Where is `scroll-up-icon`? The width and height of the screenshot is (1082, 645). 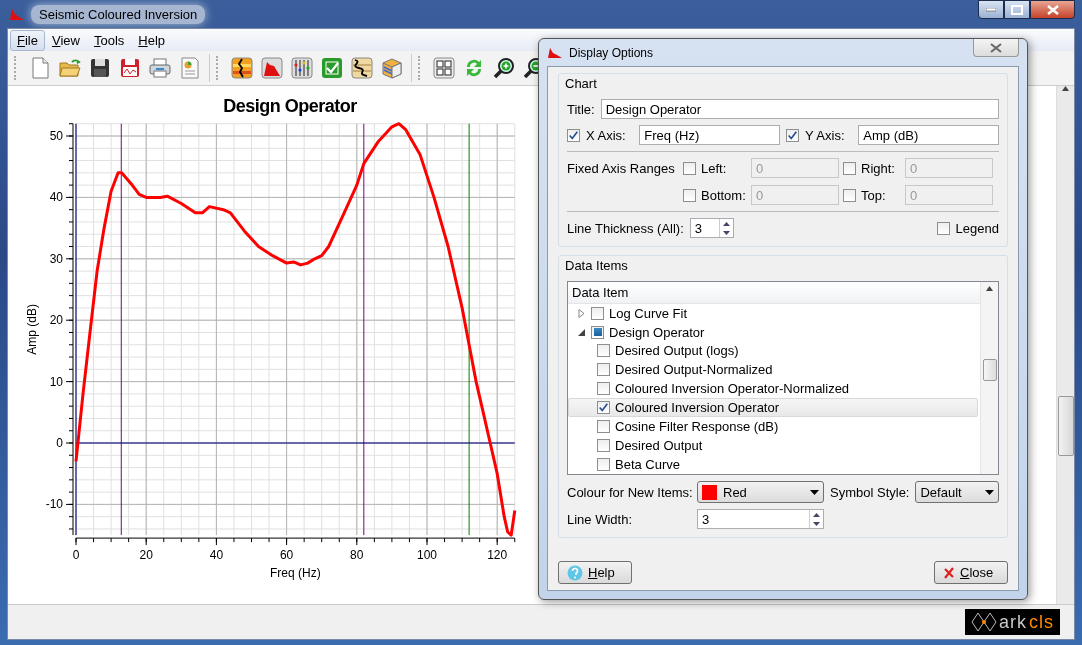 scroll-up-icon is located at coordinates (989, 288).